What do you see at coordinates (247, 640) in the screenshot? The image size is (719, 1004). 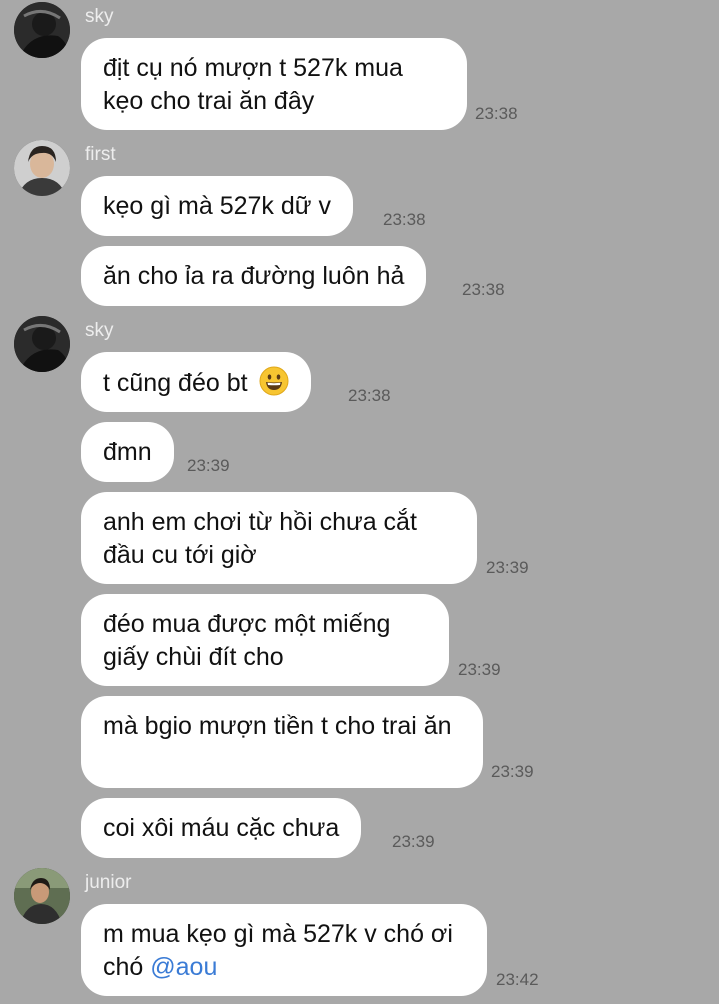 I see `message-text: đéo mua được một miếng giấy chùi đít cho` at bounding box center [247, 640].